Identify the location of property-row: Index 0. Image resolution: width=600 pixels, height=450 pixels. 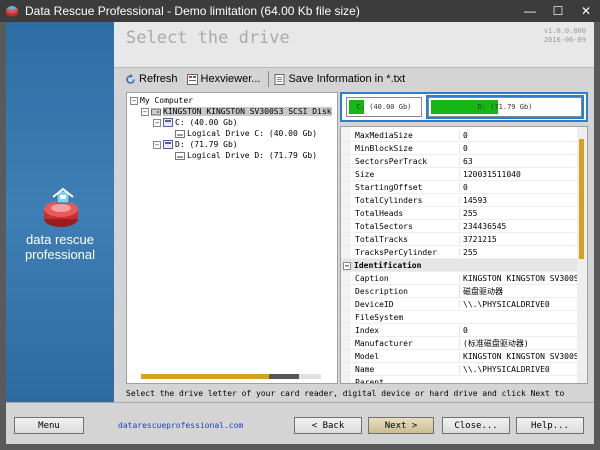
(459, 330).